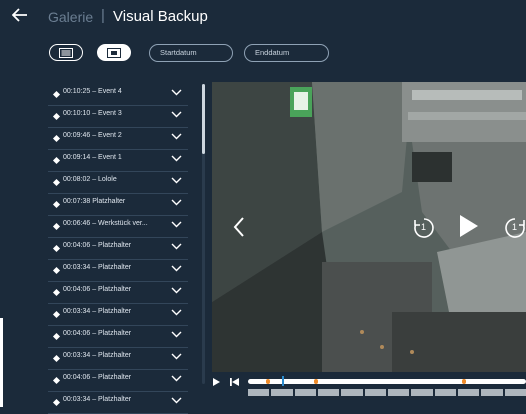 This screenshot has width=526, height=414. Describe the element at coordinates (387, 381) in the screenshot. I see `timeline-track` at that location.